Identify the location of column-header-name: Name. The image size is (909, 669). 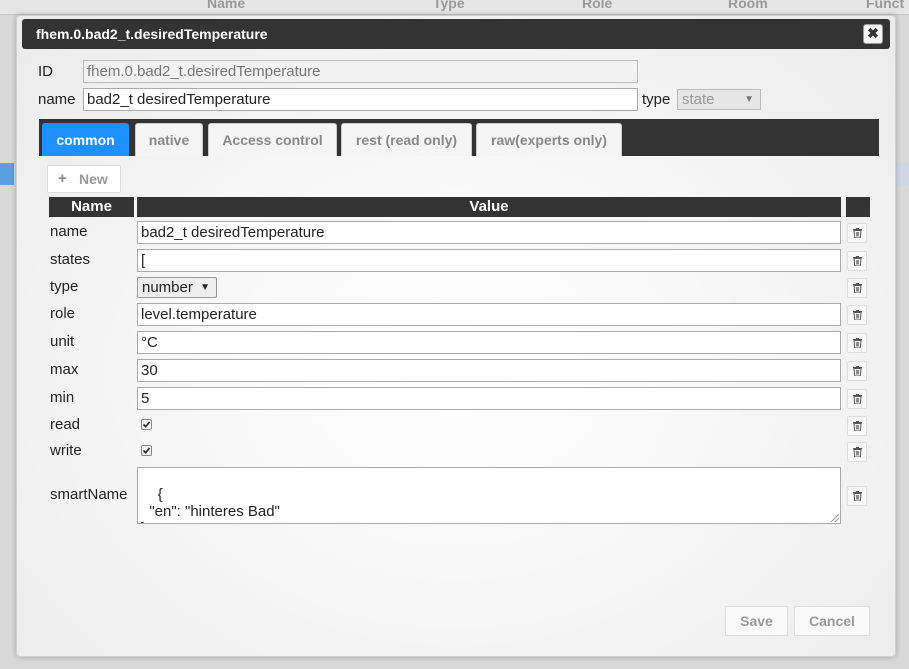
(91, 207).